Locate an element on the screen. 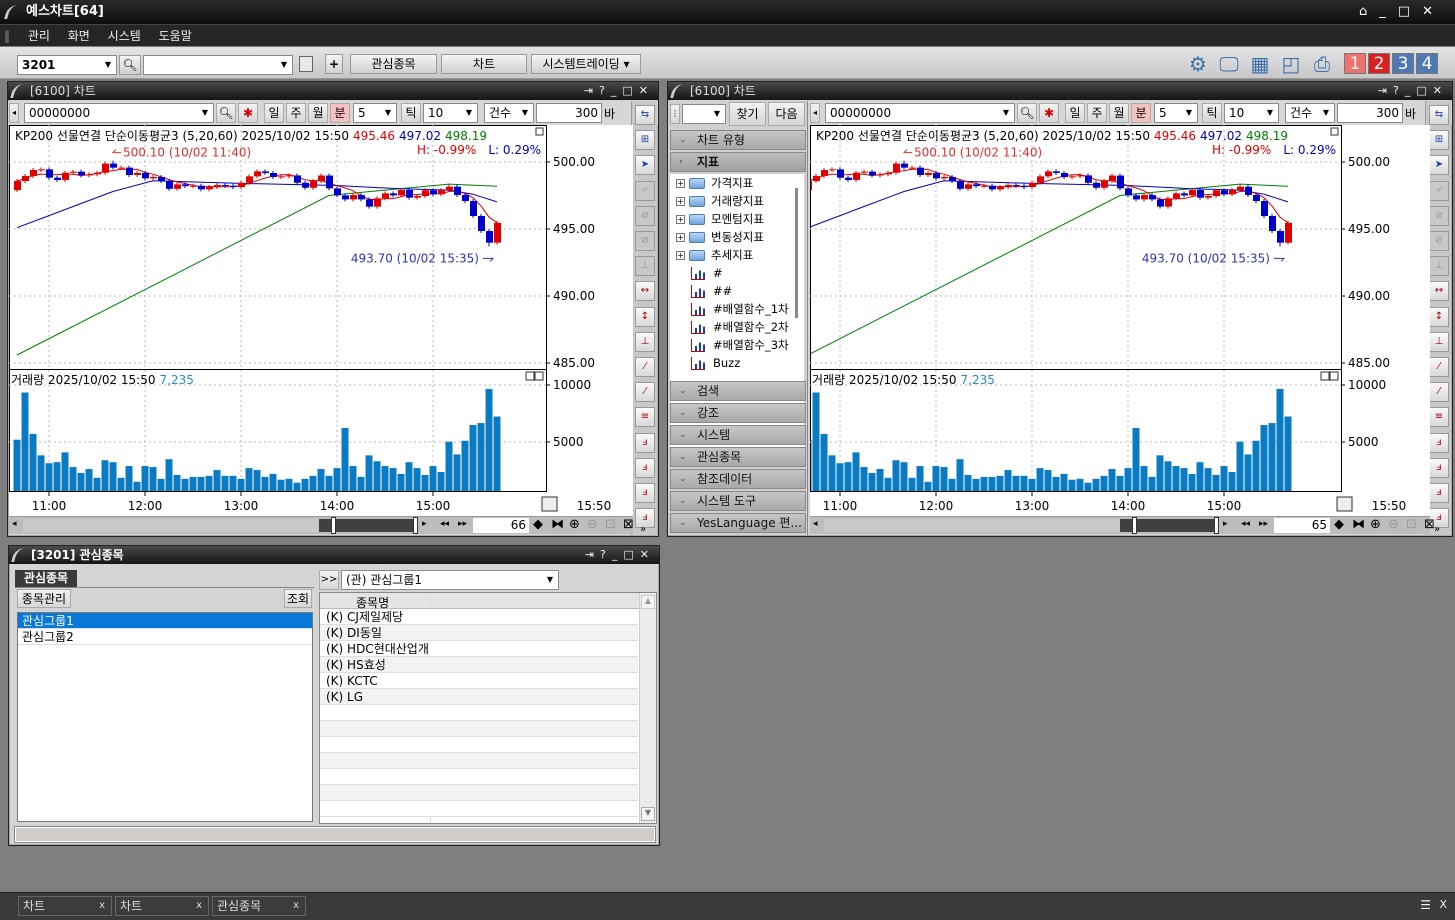 The width and height of the screenshot is (1455, 920). tree-folder: + 변동성지표 is located at coordinates (720, 237).